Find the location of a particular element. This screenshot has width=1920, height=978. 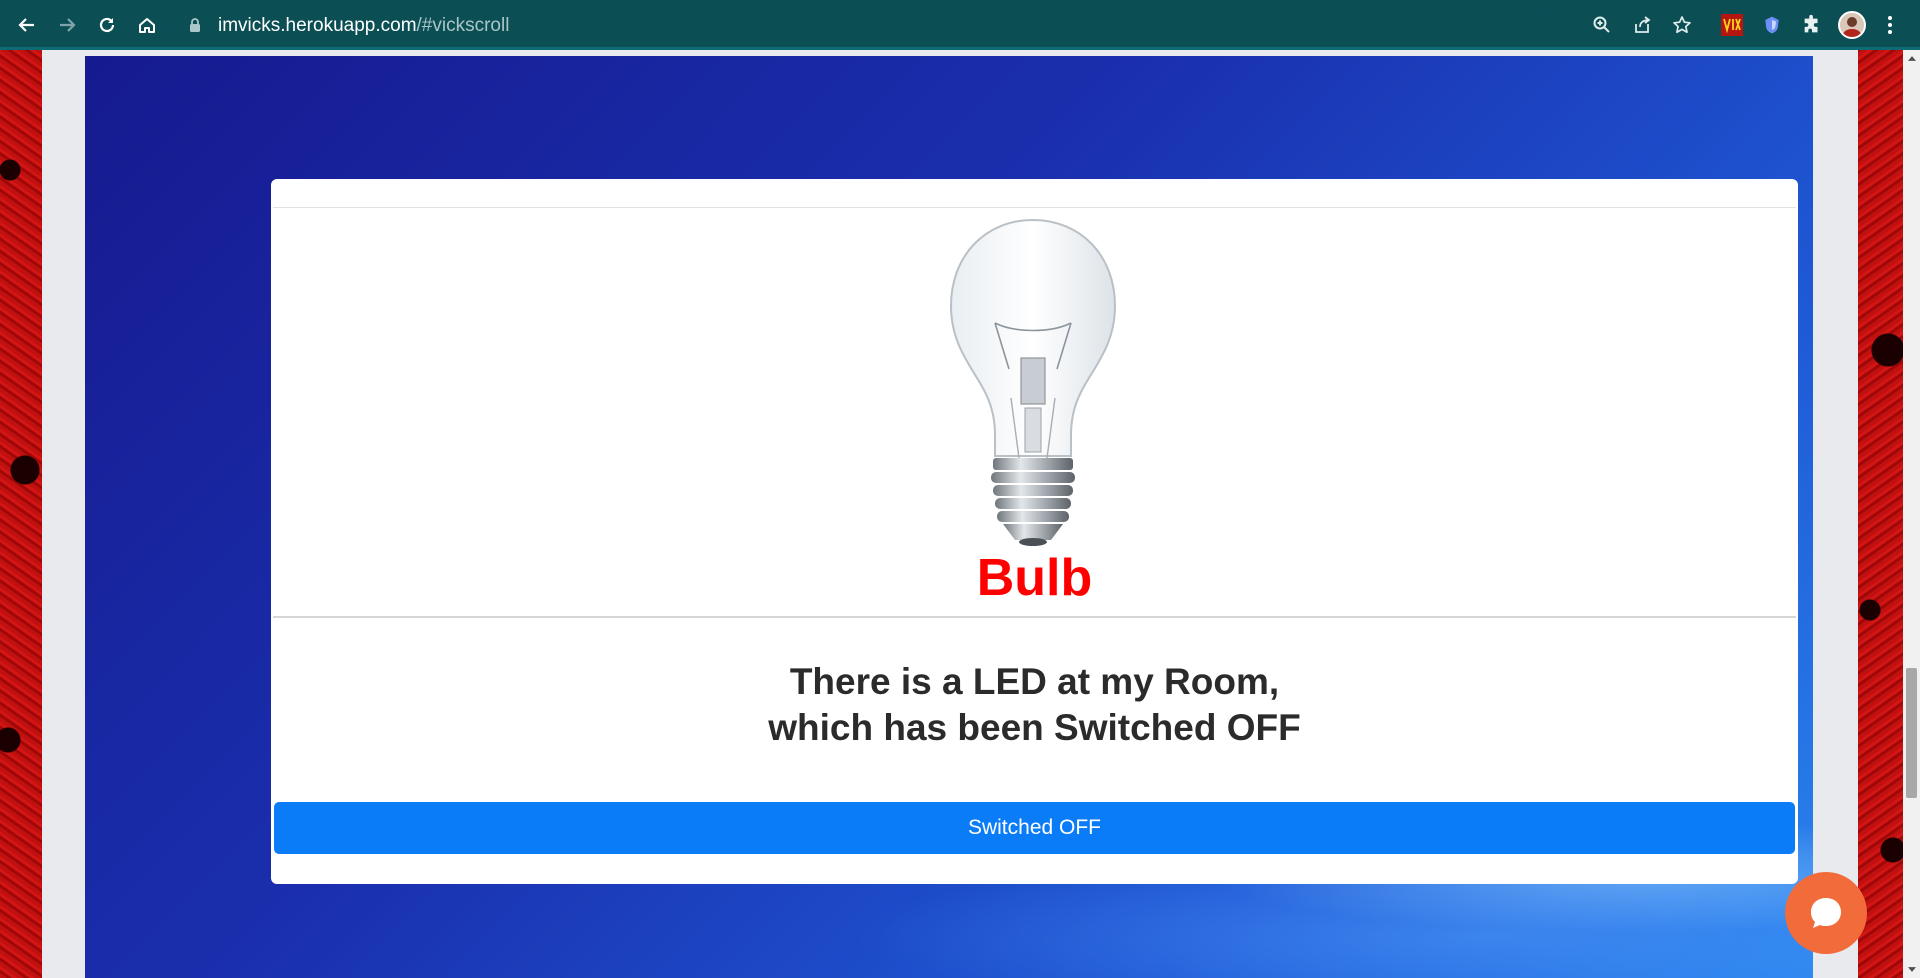

forward-arrow-icon is located at coordinates (68, 25).